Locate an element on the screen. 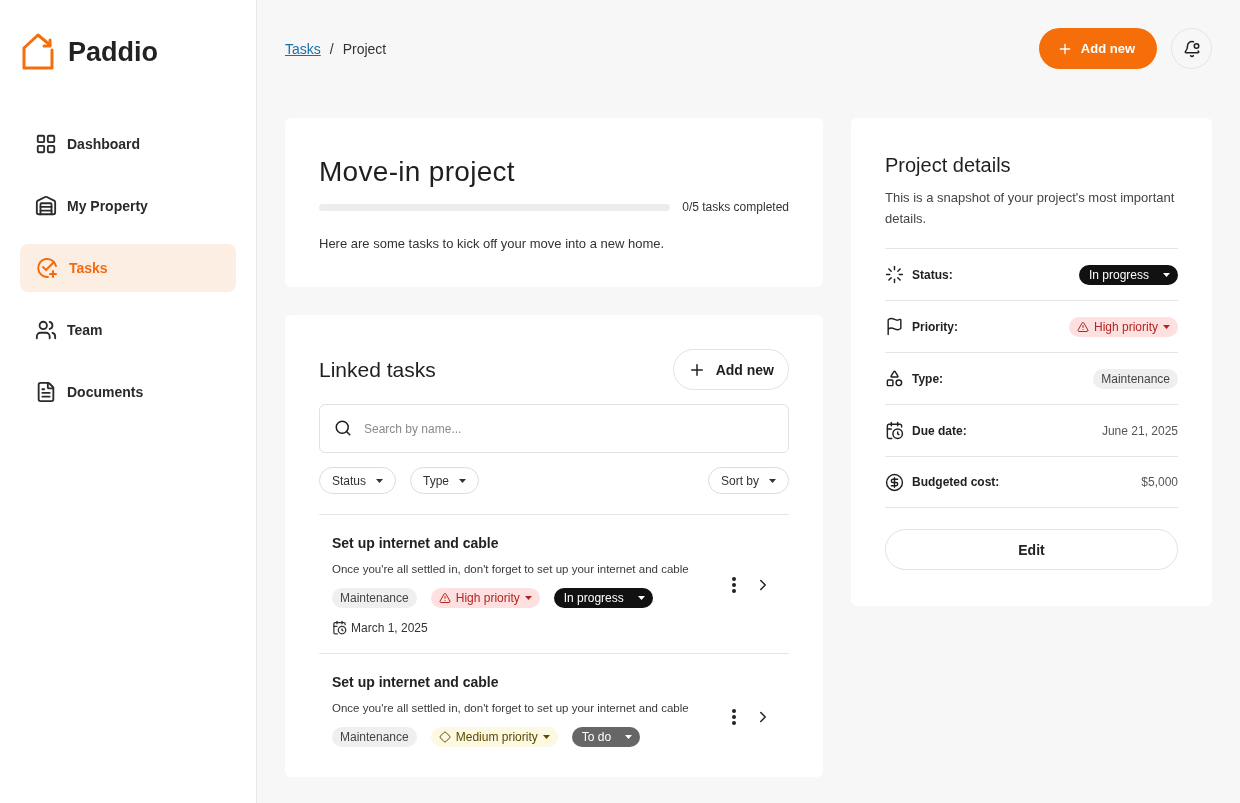  flag-icon is located at coordinates (894, 326).